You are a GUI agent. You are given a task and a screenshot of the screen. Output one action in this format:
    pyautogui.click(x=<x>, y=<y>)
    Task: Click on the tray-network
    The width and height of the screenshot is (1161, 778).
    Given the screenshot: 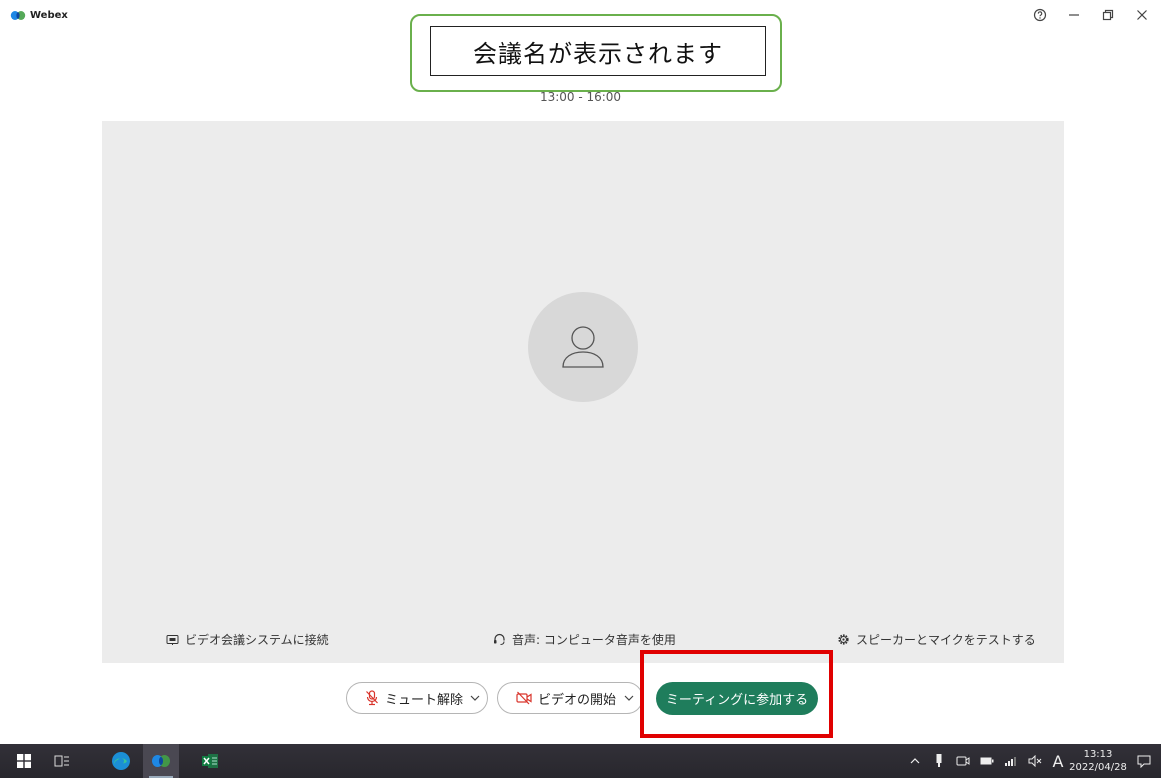 What is the action you would take?
    pyautogui.click(x=1011, y=761)
    